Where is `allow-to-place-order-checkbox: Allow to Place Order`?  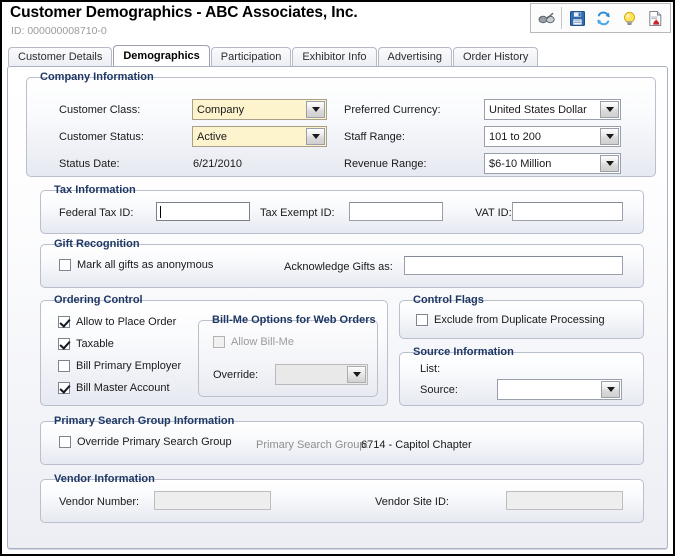 allow-to-place-order-checkbox: Allow to Place Order is located at coordinates (117, 322).